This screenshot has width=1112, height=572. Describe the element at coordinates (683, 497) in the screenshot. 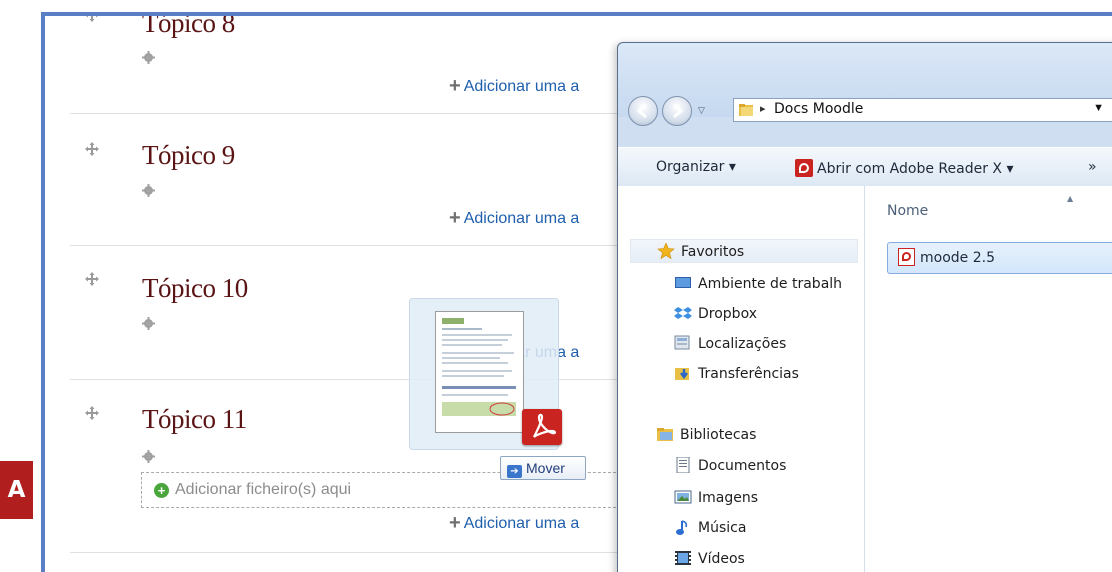

I see `pictures-icon` at that location.